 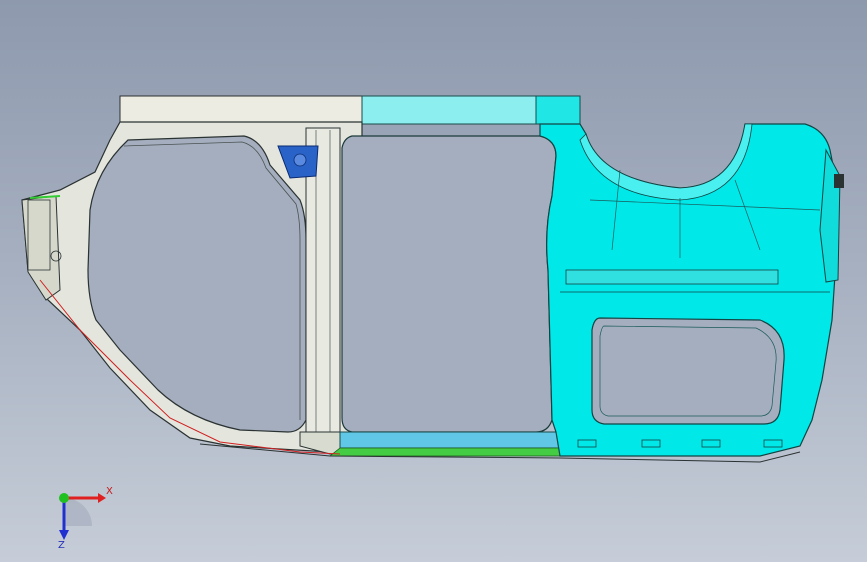 What do you see at coordinates (197, 284) in the screenshot?
I see `front-door-opening` at bounding box center [197, 284].